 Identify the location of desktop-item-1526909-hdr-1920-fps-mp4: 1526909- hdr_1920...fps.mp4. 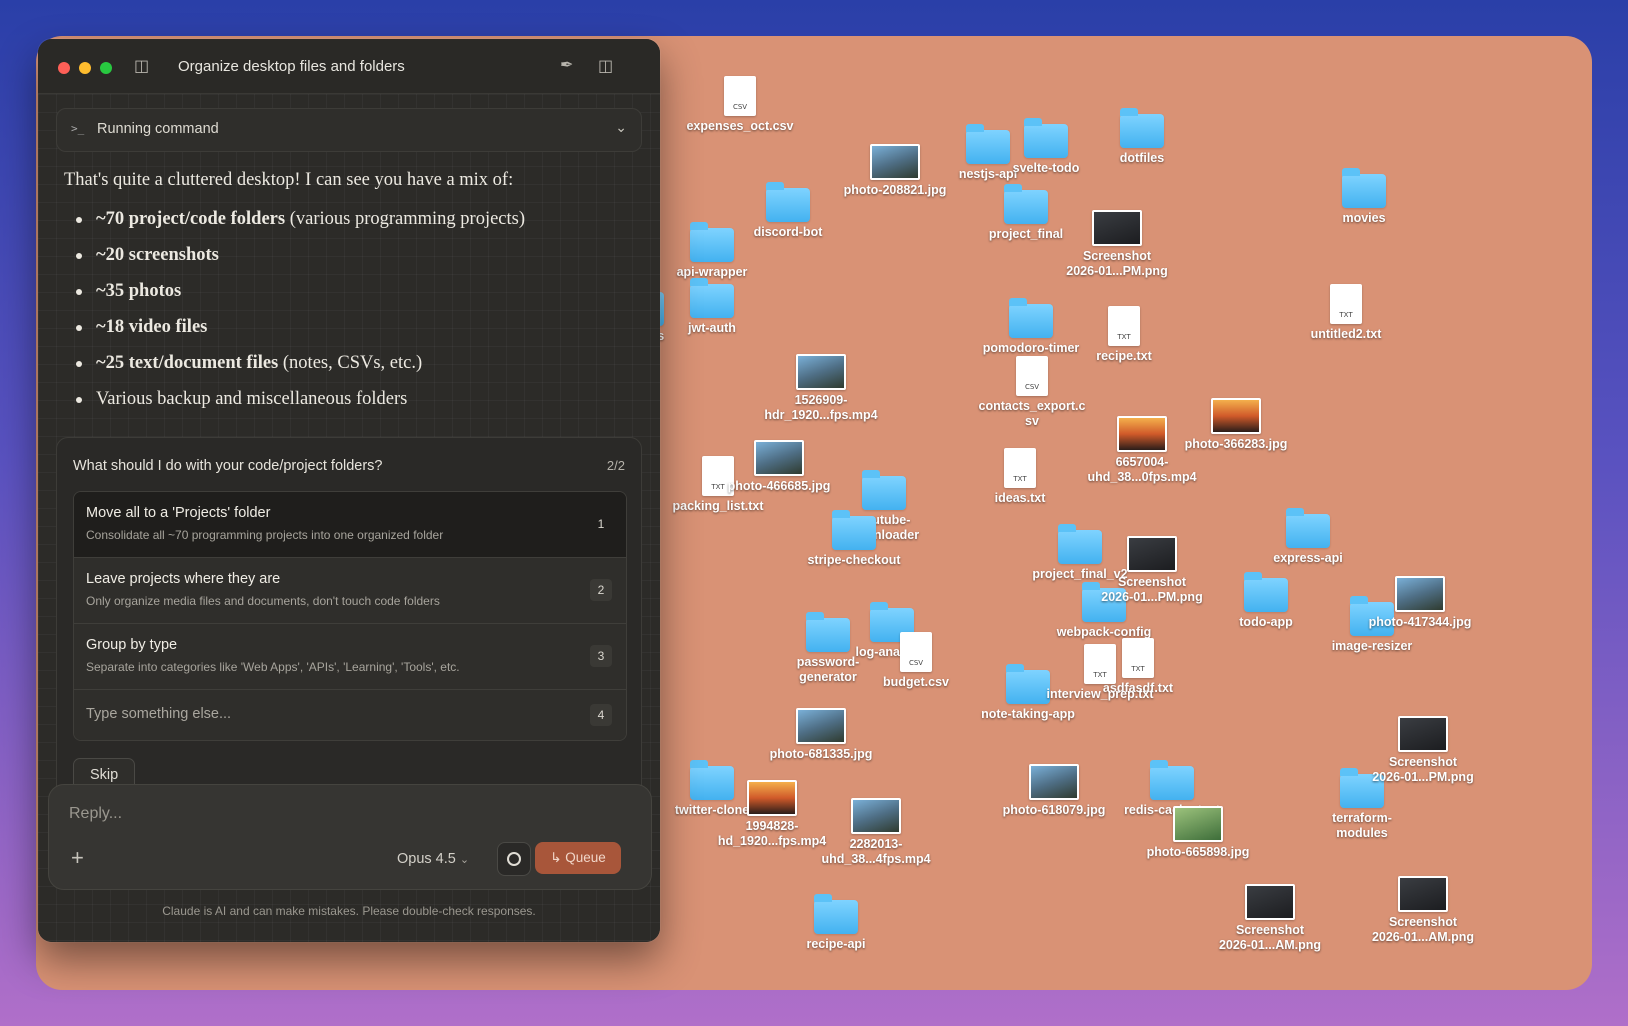
(821, 388).